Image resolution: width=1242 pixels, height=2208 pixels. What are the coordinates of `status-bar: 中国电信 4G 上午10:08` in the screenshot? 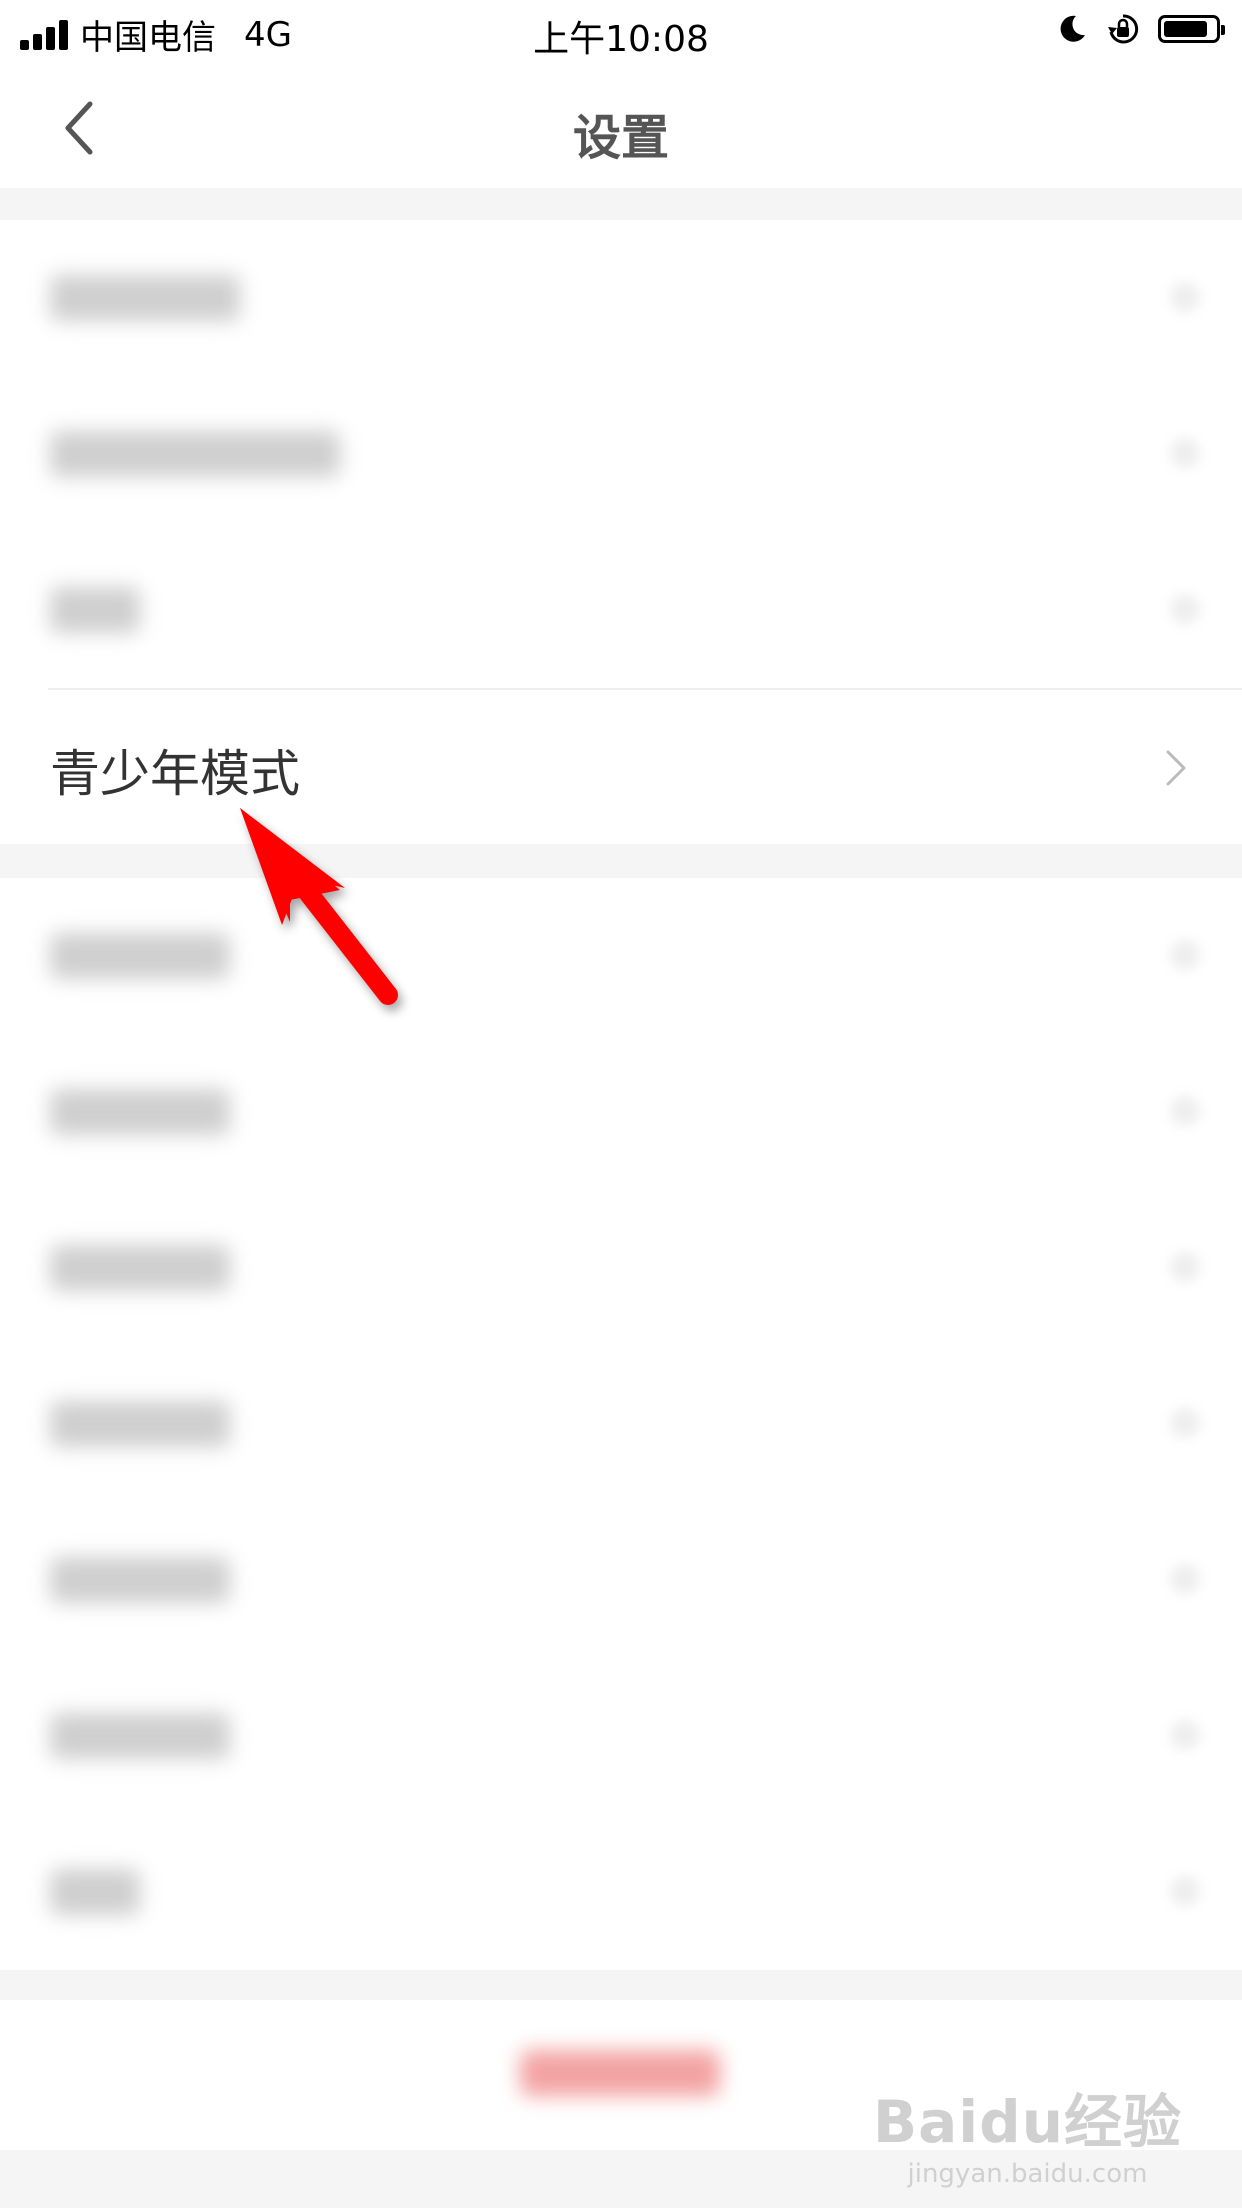 It's located at (621, 31).